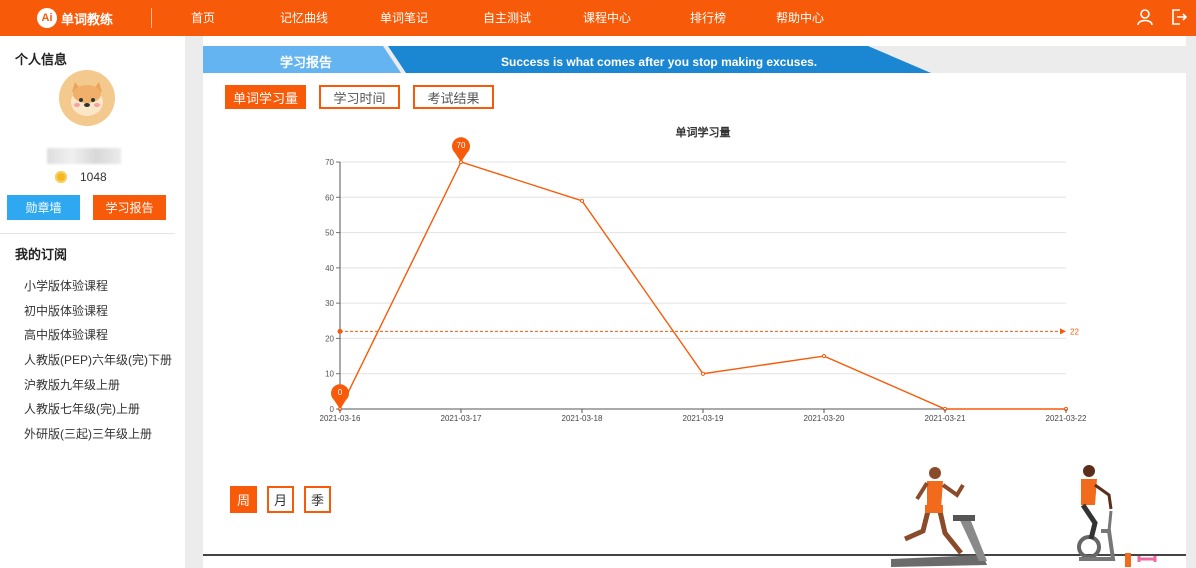  I want to click on y-tick-label: 20, so click(329, 338).